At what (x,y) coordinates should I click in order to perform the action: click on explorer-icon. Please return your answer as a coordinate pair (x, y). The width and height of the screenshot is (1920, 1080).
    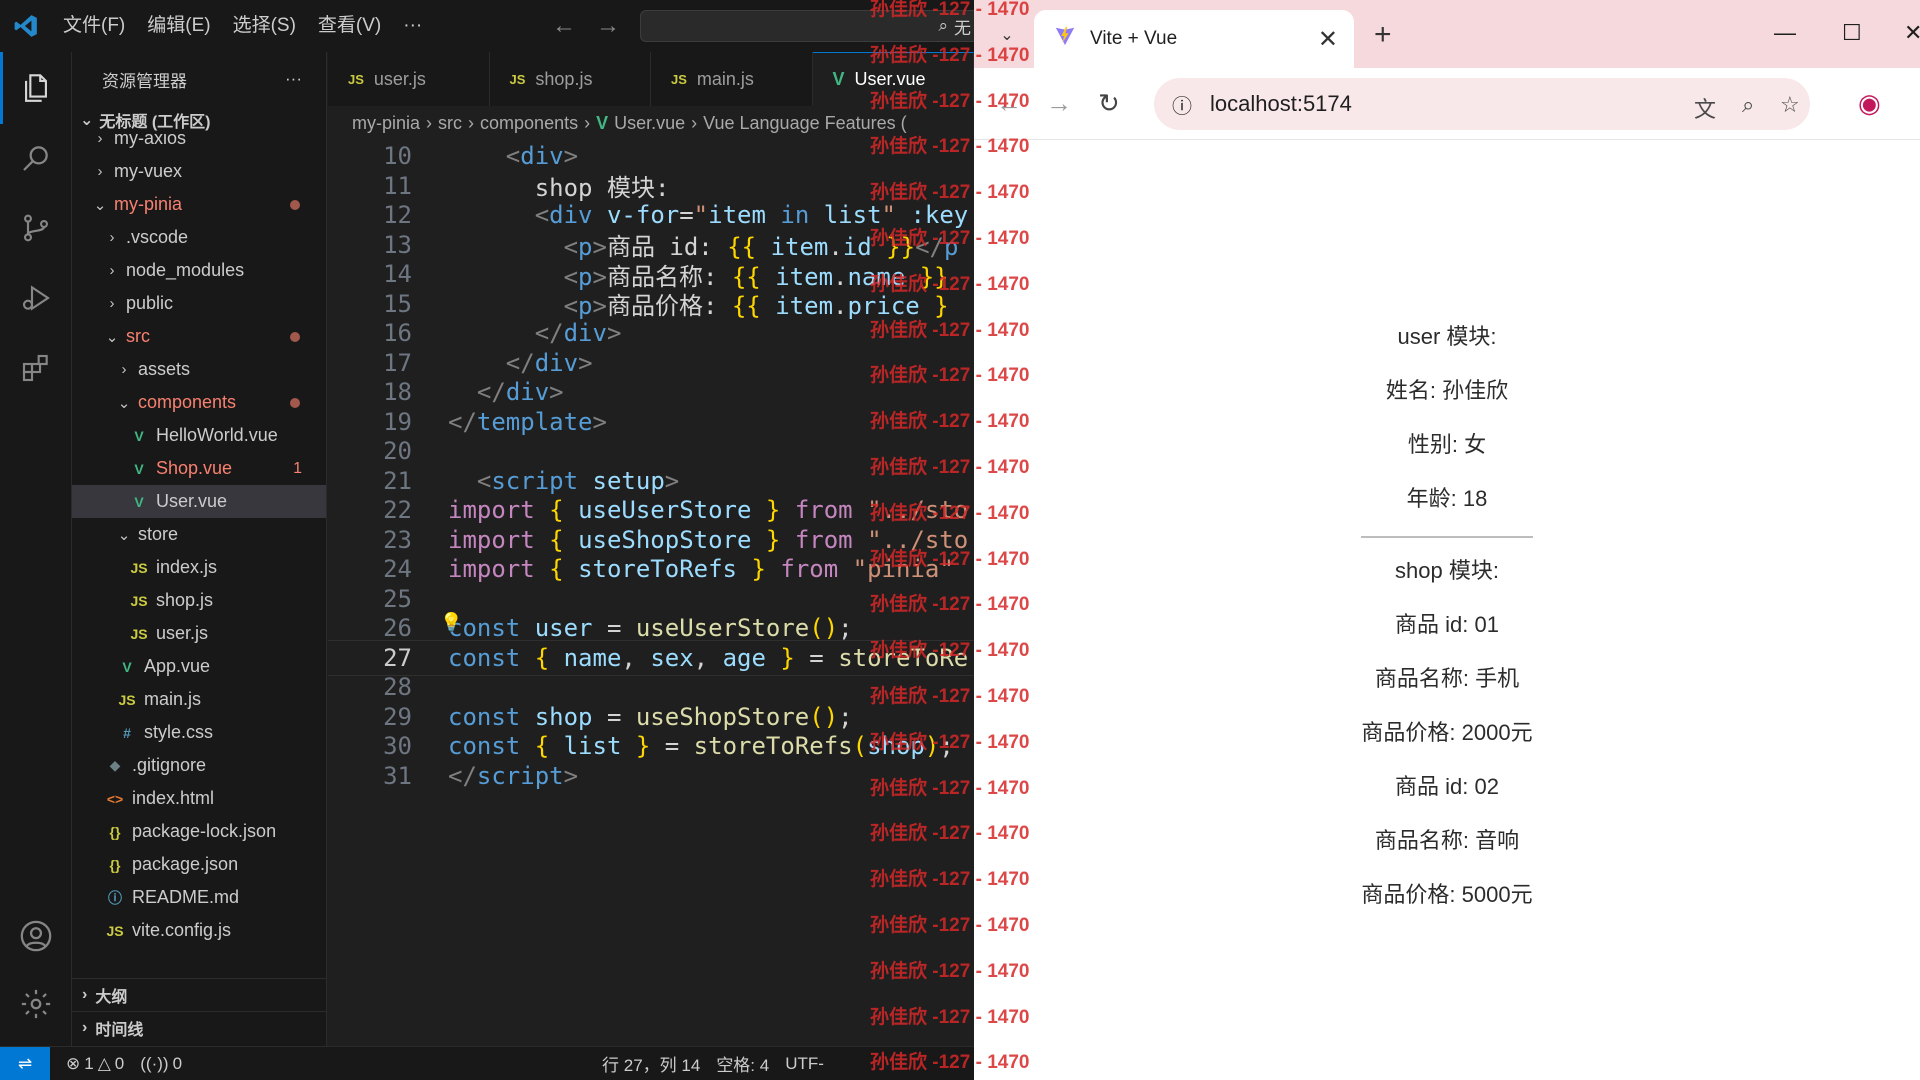
    Looking at the image, I should click on (36, 88).